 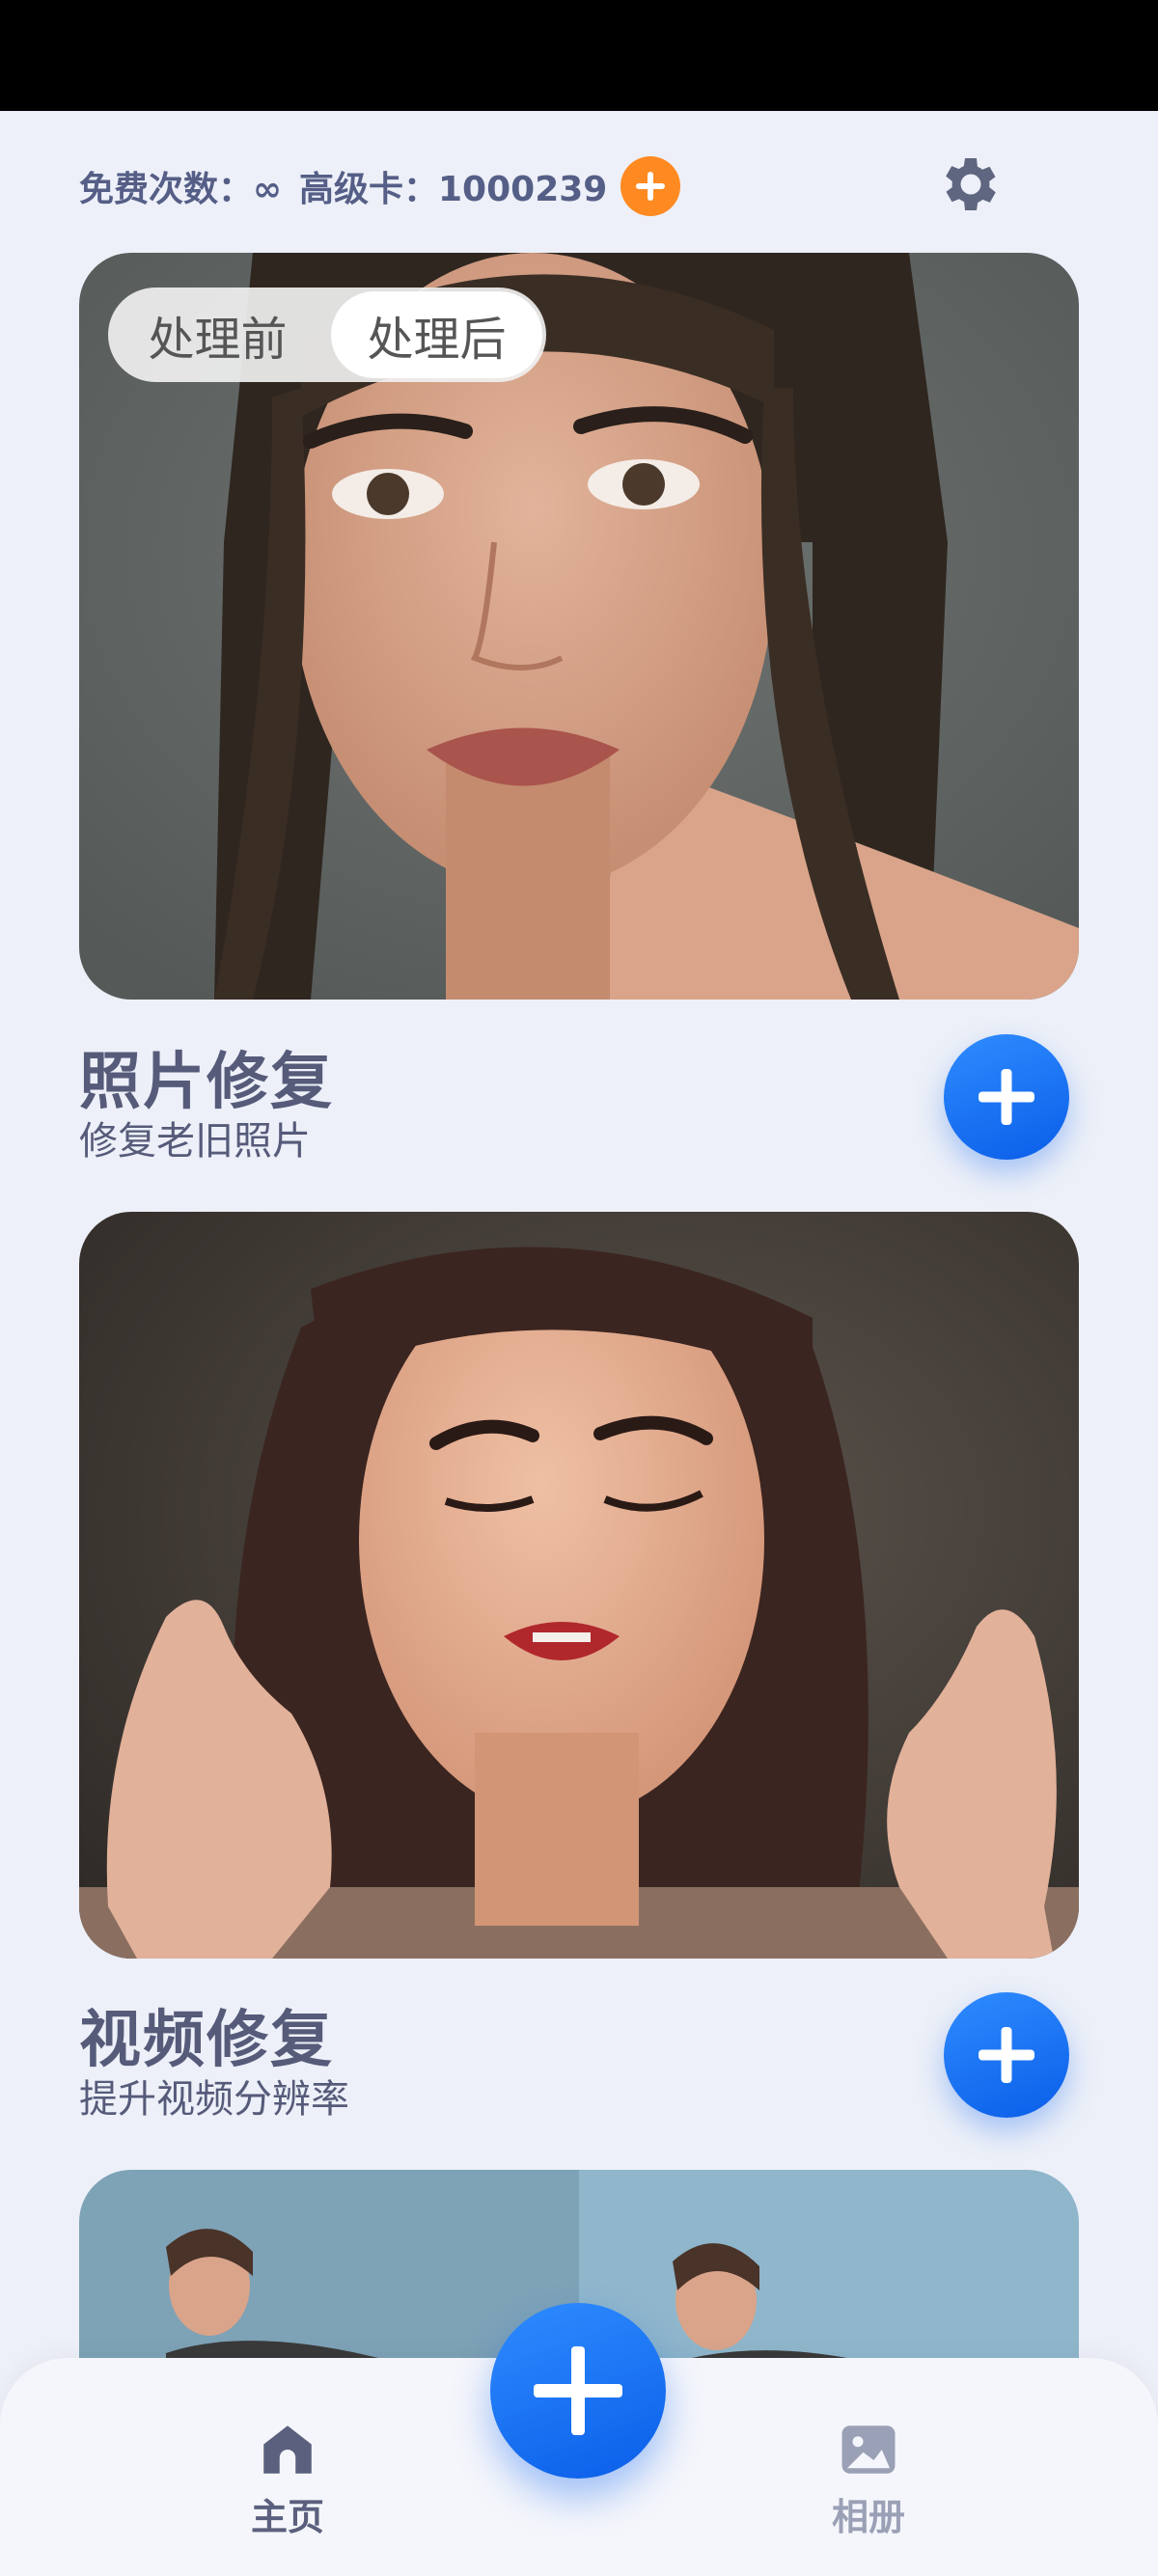 What do you see at coordinates (1006, 2055) in the screenshot?
I see `video-restore-add-button` at bounding box center [1006, 2055].